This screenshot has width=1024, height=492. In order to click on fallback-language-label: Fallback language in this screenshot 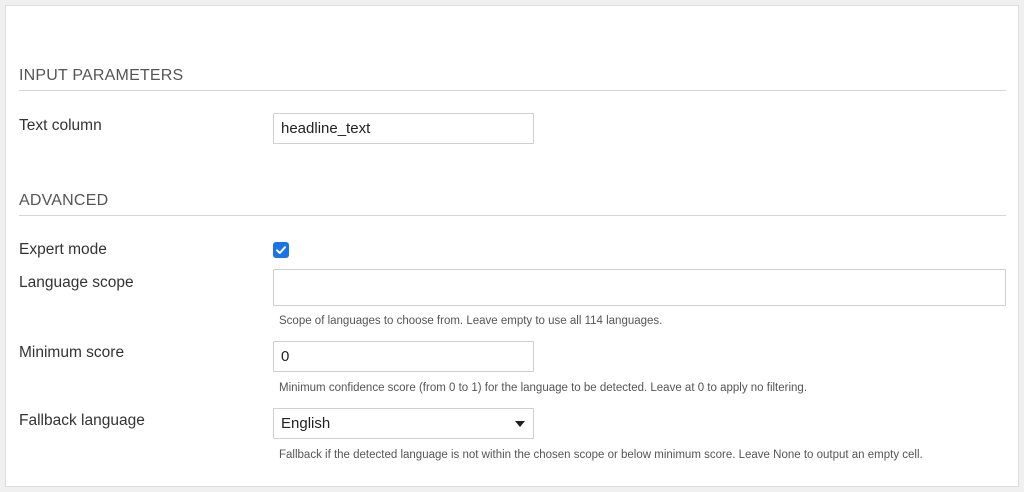, I will do `click(82, 420)`.